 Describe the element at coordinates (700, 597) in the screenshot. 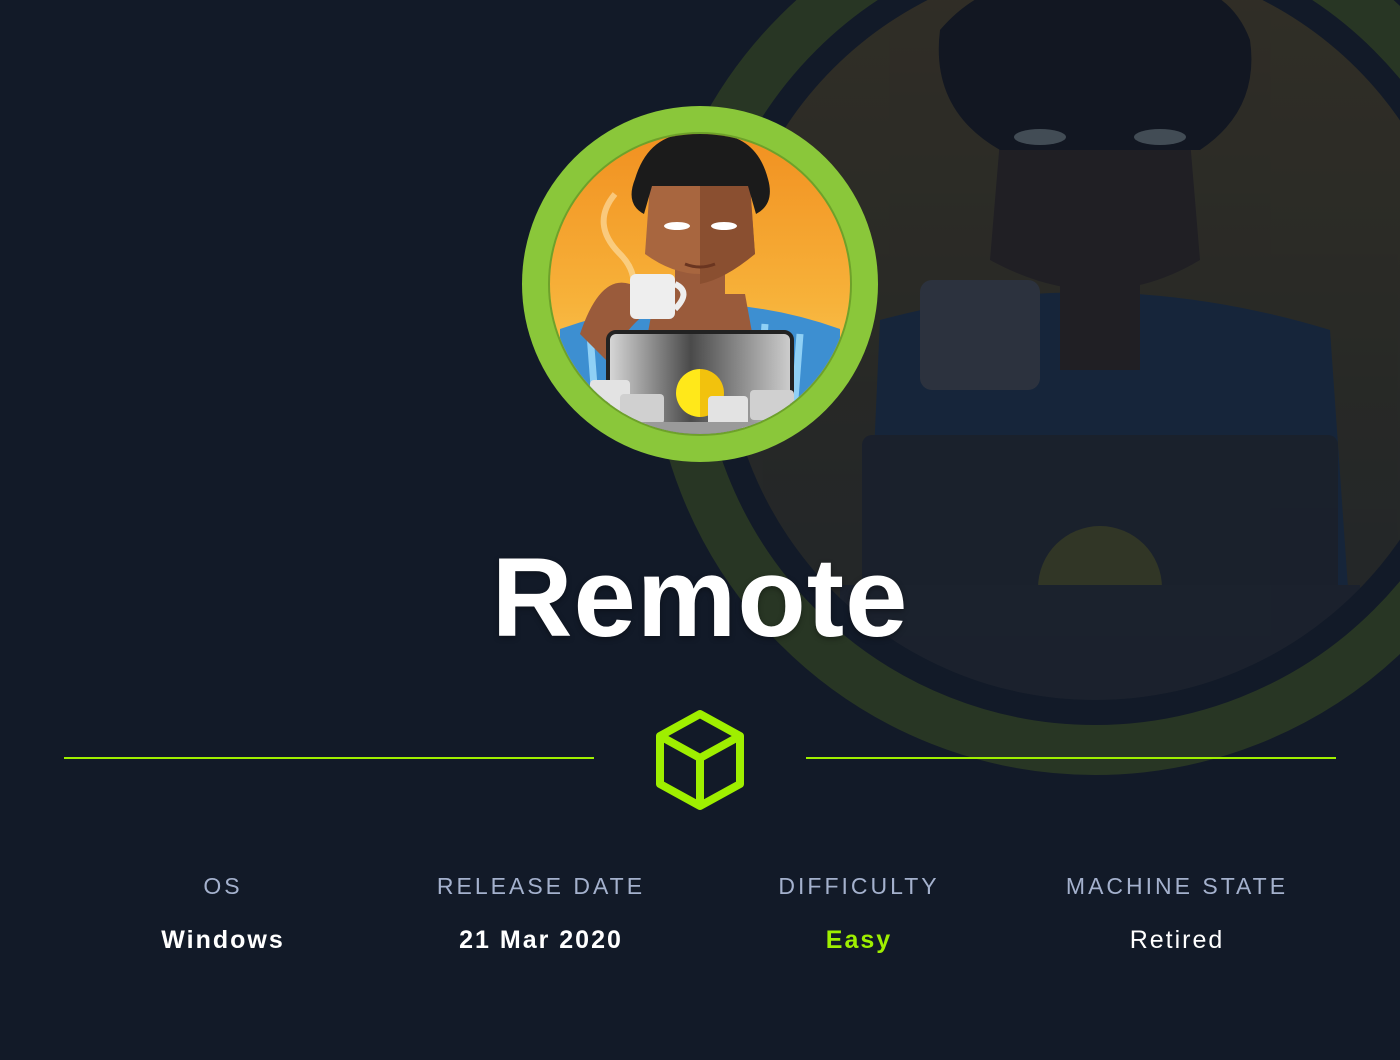

I see `machine-name: Remote` at that location.